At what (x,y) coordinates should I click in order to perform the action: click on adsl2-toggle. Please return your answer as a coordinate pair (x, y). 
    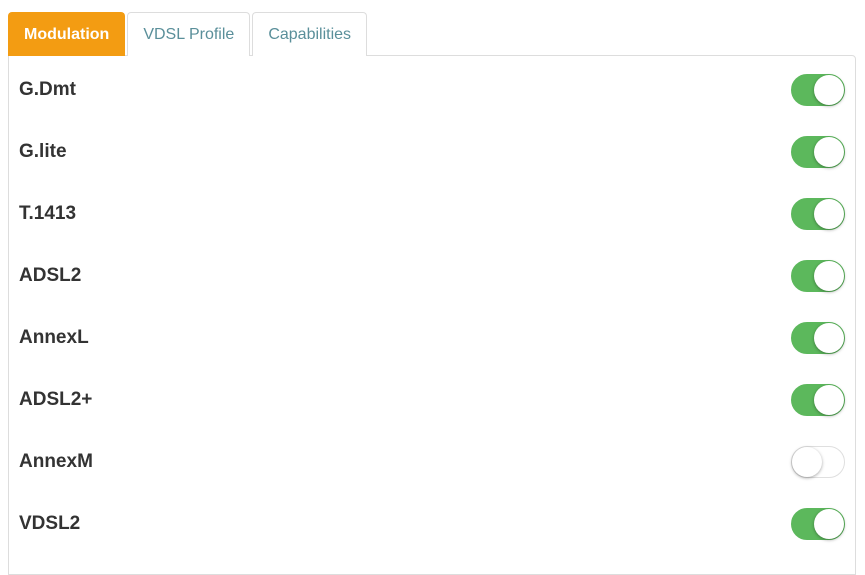
    Looking at the image, I should click on (818, 276).